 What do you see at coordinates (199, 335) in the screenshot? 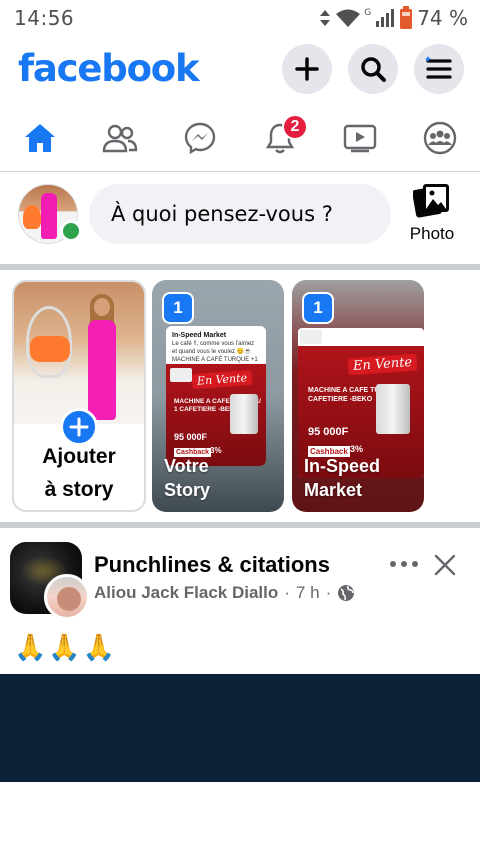
I see `ad-page-name: In-Speed Market` at bounding box center [199, 335].